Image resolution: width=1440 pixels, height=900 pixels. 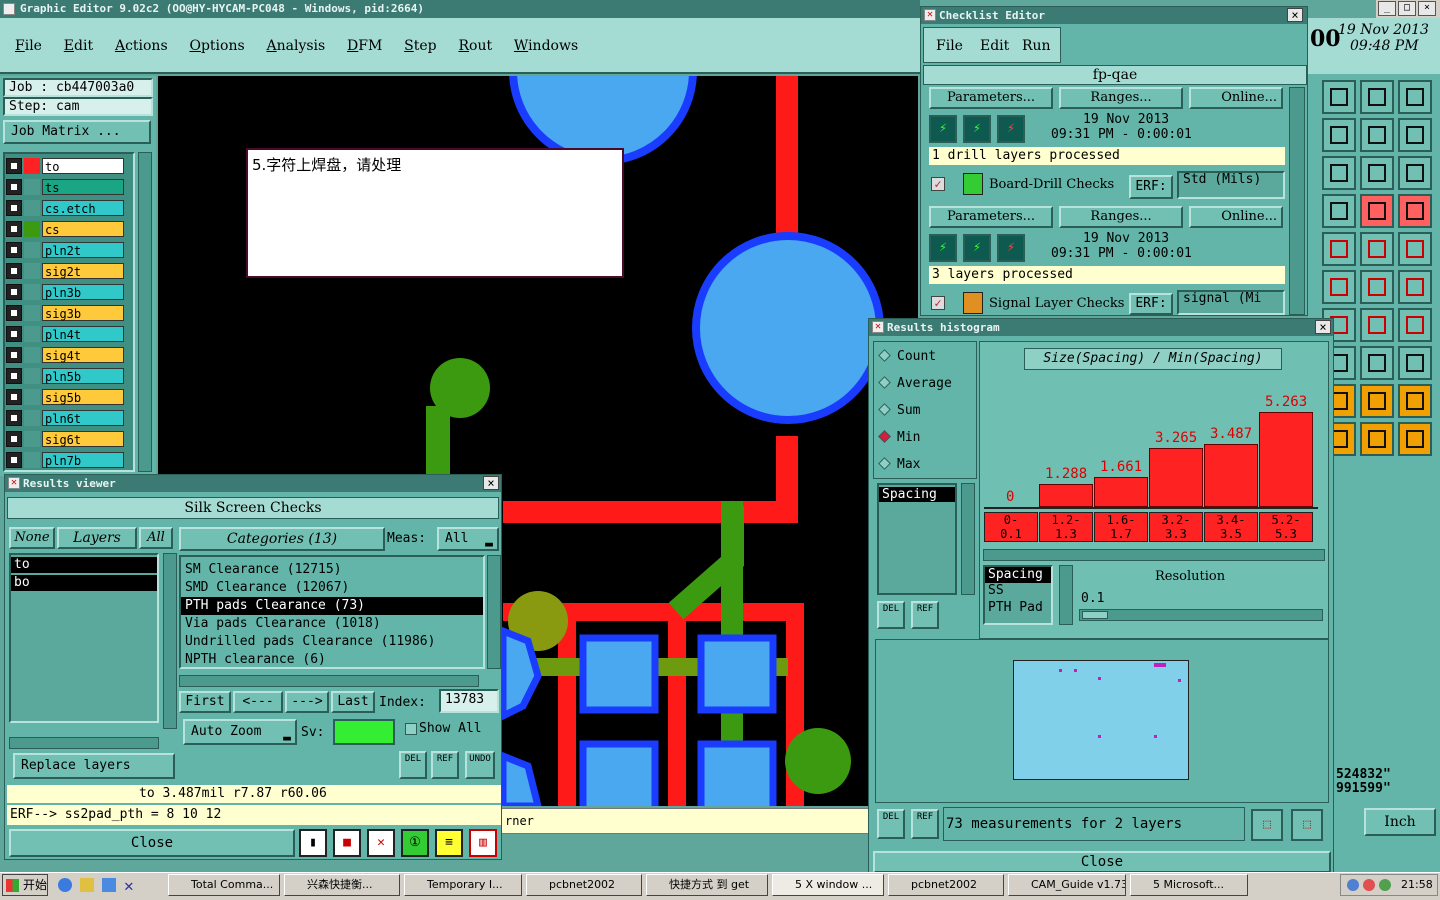 What do you see at coordinates (1201, 615) in the screenshot?
I see `resolution-slider` at bounding box center [1201, 615].